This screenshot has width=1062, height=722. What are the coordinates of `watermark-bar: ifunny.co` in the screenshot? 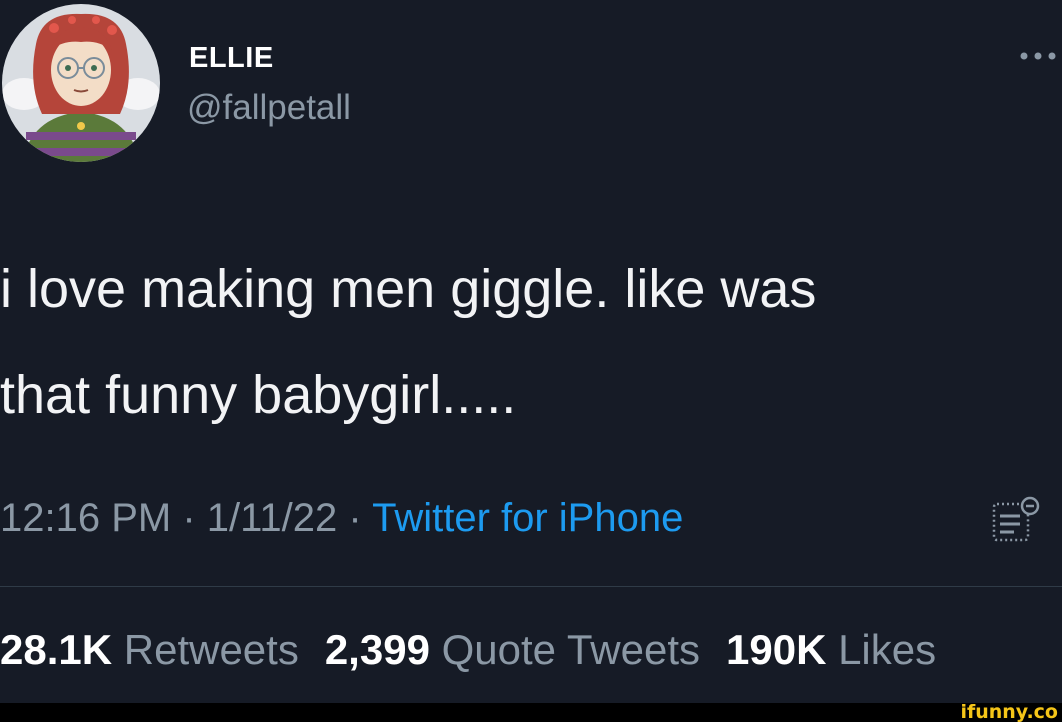 It's located at (531, 712).